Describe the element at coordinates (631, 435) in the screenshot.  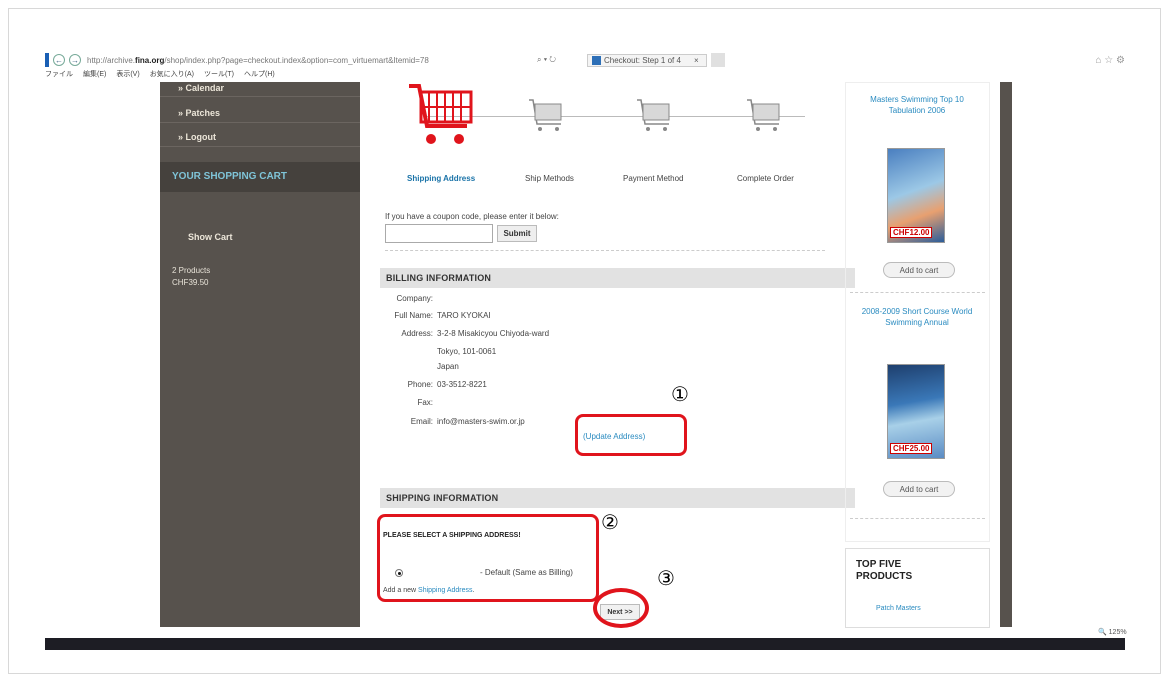
I see `highlight-update-address` at that location.